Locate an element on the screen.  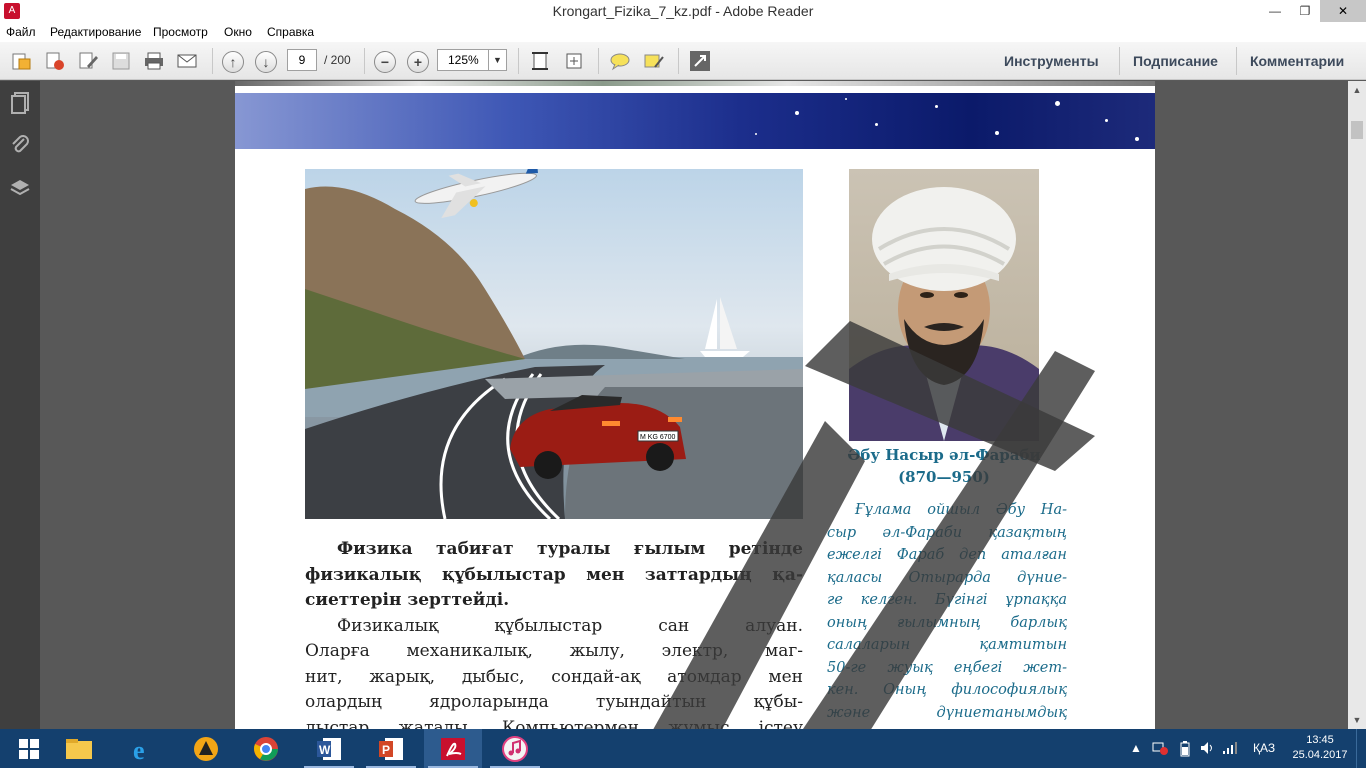
page-thumbnails-icon is located at coordinates (20, 103).